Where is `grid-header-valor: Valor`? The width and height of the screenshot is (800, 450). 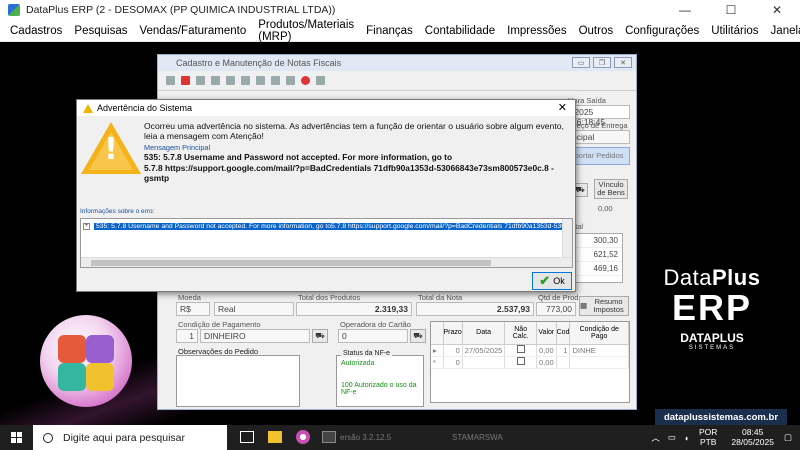
grid-header-valor: Valor is located at coordinates (546, 333).